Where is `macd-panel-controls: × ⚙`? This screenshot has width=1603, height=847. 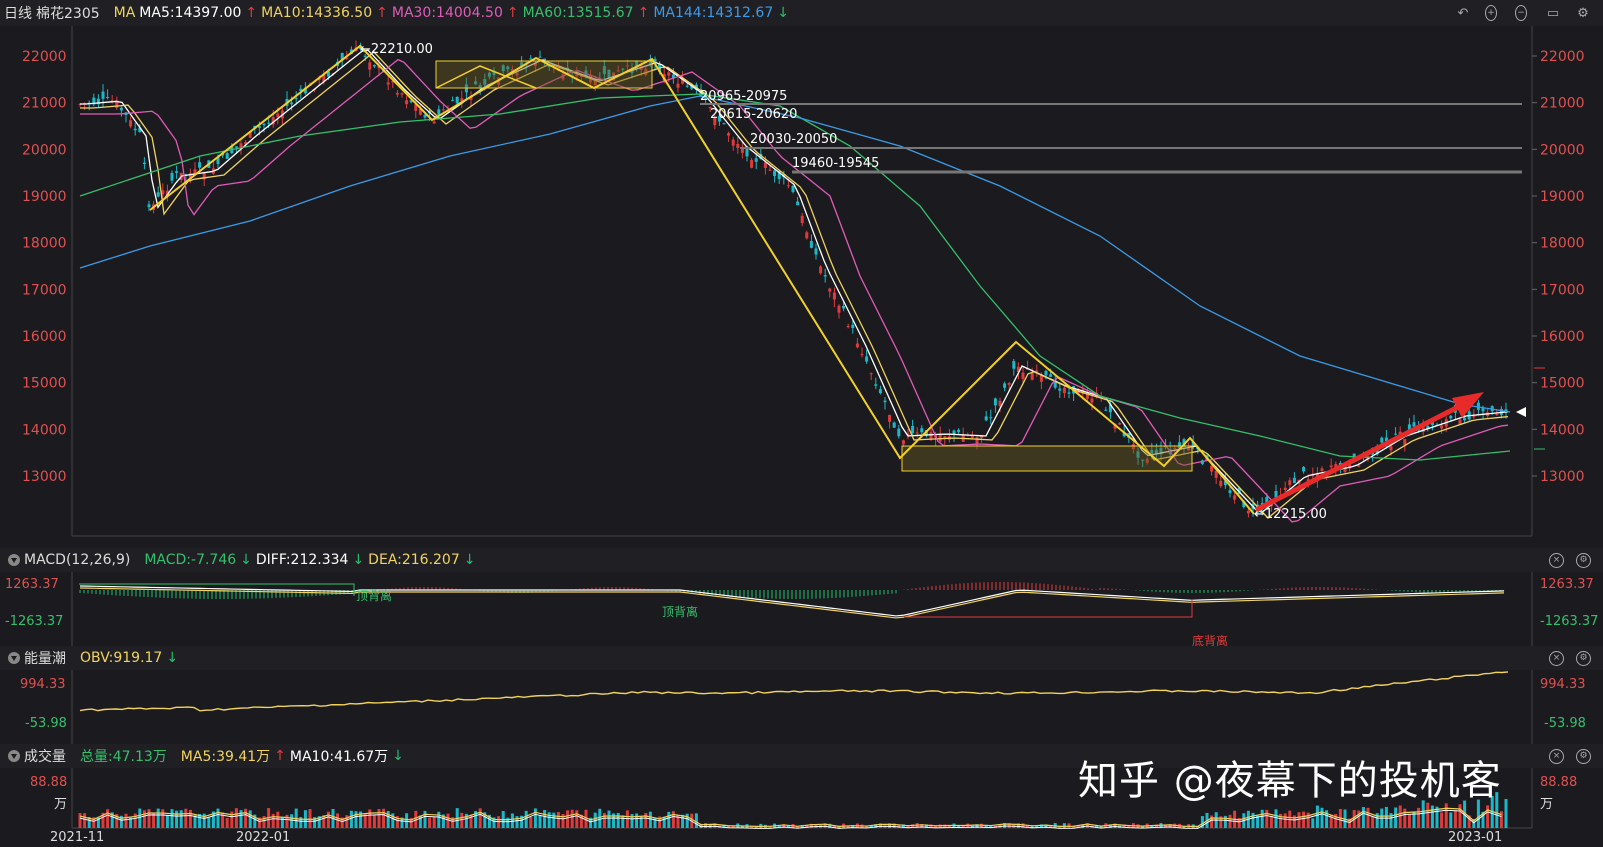
macd-panel-controls: × ⚙ is located at coordinates (1572, 560).